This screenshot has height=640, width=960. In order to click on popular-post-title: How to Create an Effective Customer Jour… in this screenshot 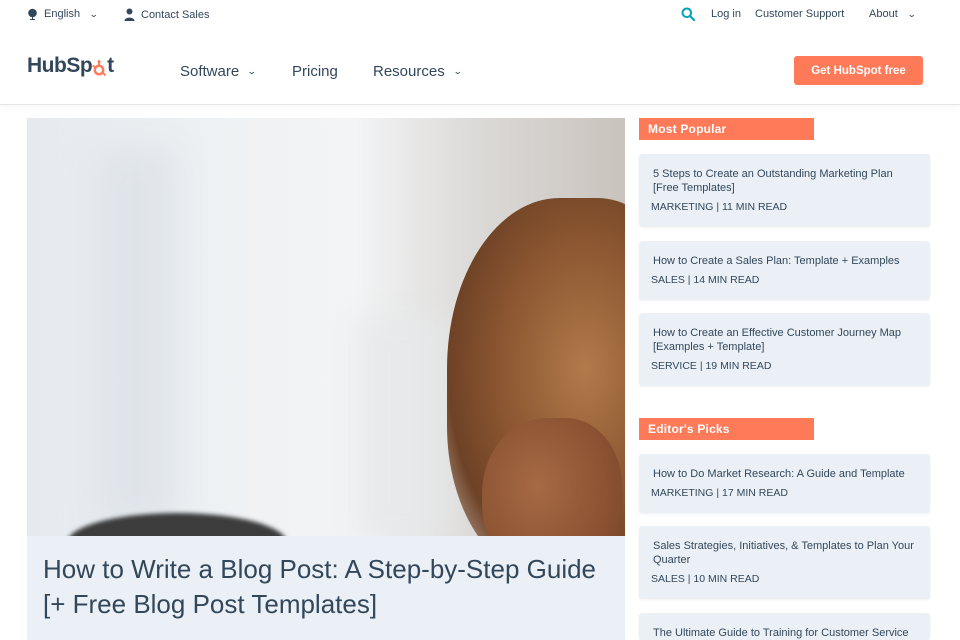, I will do `click(785, 340)`.